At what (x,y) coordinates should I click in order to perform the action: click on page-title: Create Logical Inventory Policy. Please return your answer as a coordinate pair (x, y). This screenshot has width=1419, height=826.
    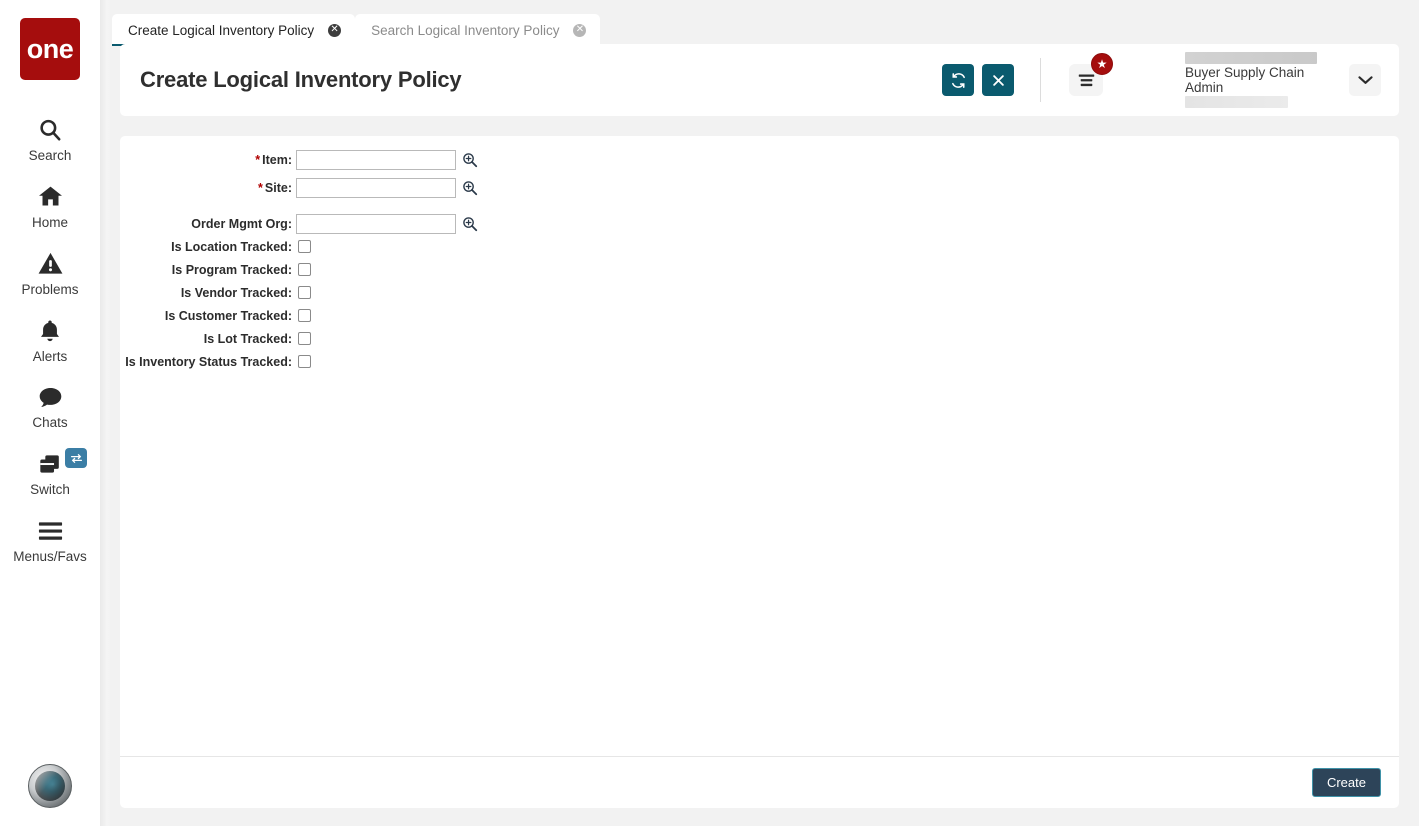
    Looking at the image, I should click on (301, 79).